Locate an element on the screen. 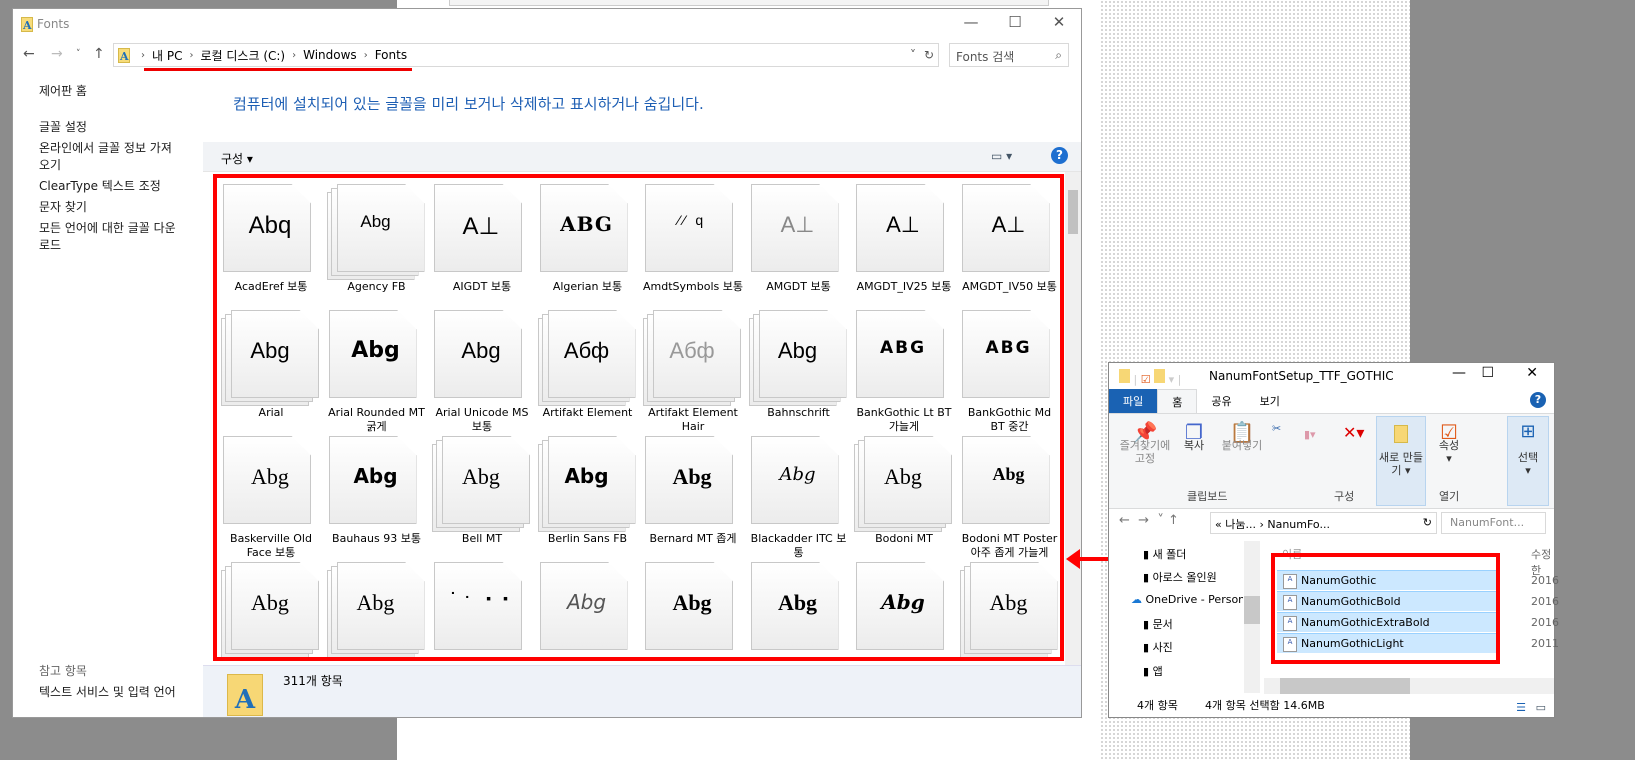 Image resolution: width=1635 pixels, height=760 pixels. open-group-label: 열기 is located at coordinates (1449, 496).